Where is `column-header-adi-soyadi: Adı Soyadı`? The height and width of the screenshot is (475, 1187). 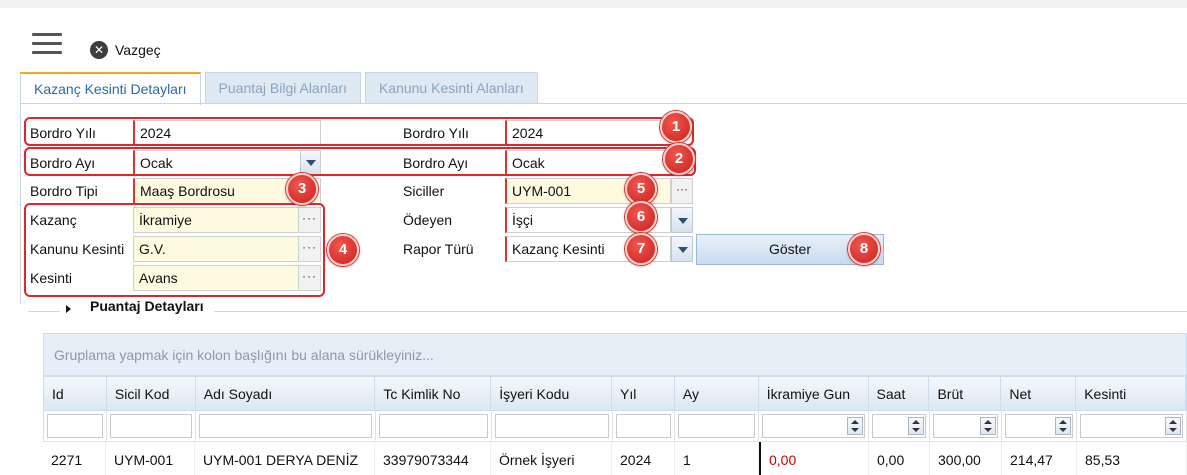
column-header-adi-soyadi: Adı Soyadı is located at coordinates (286, 393).